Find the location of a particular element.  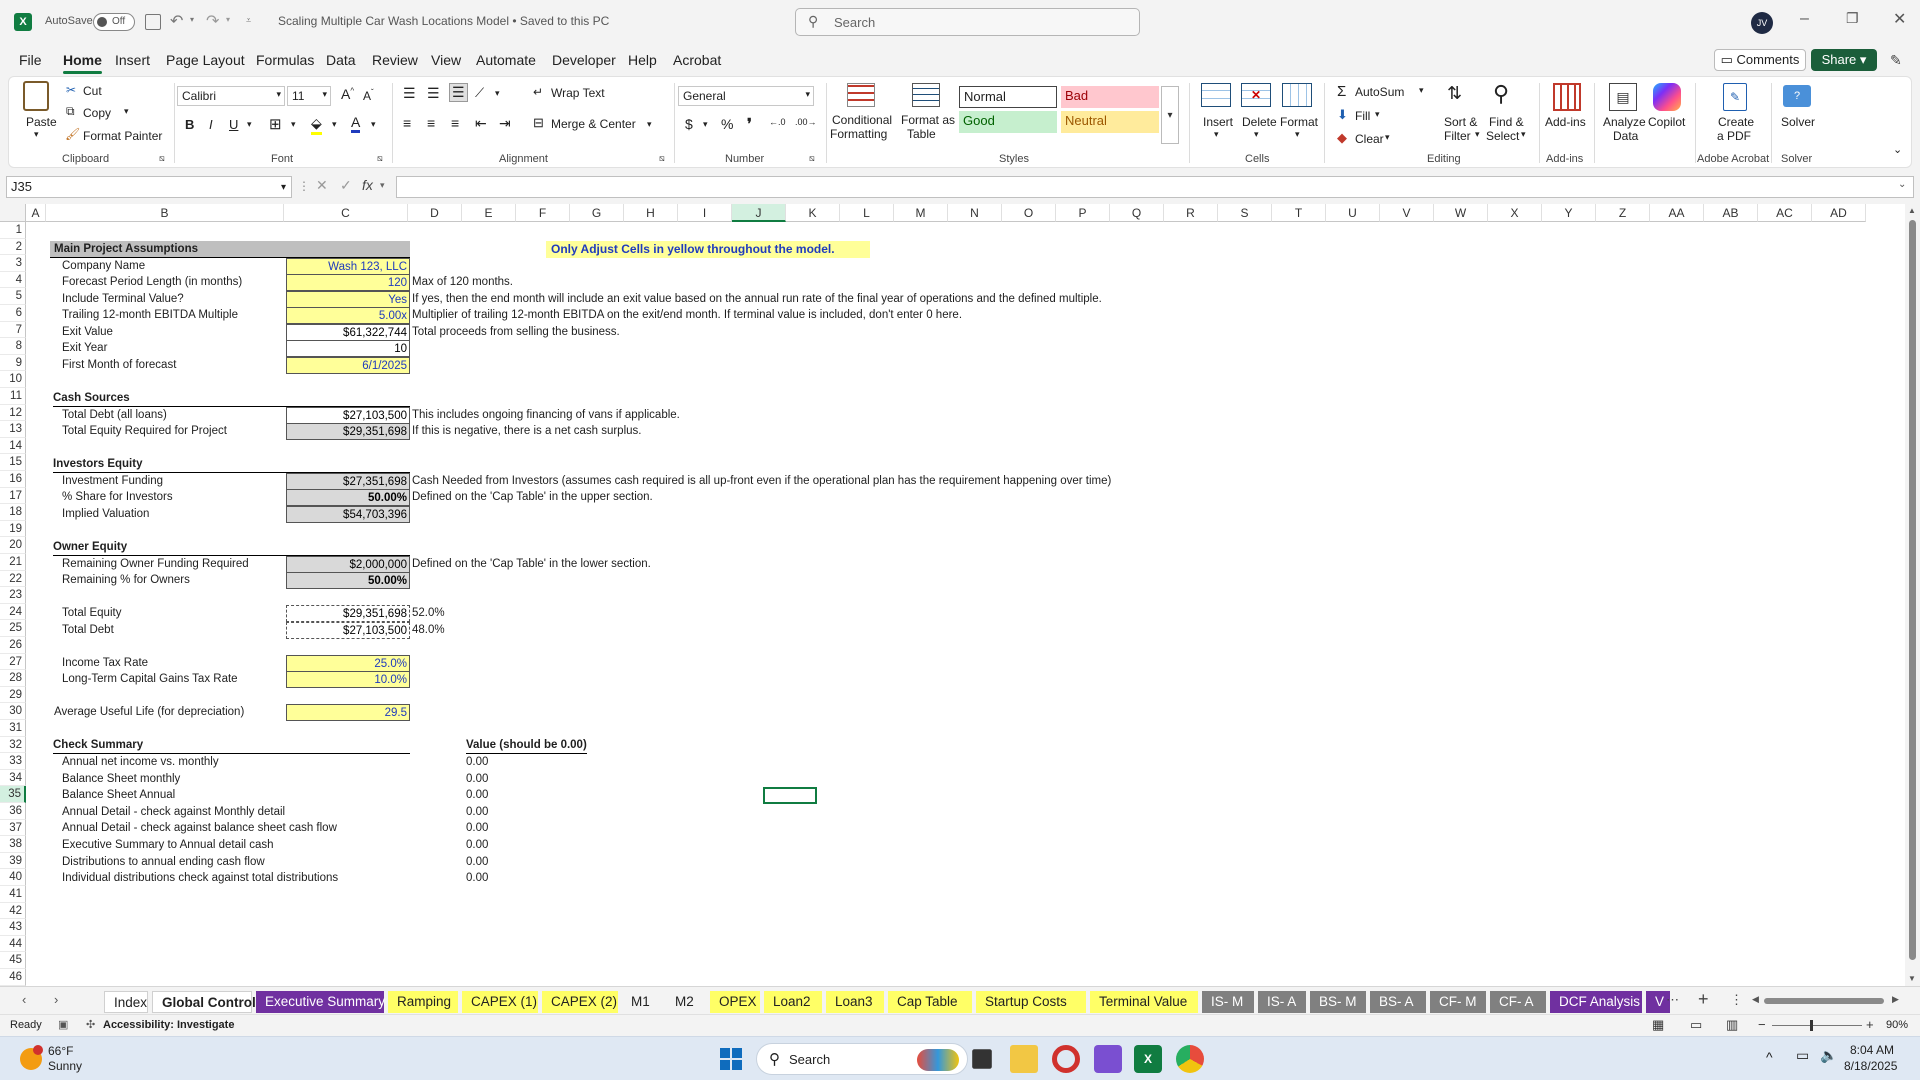

sheet-tab: DCF Analysis is located at coordinates (1596, 1002).